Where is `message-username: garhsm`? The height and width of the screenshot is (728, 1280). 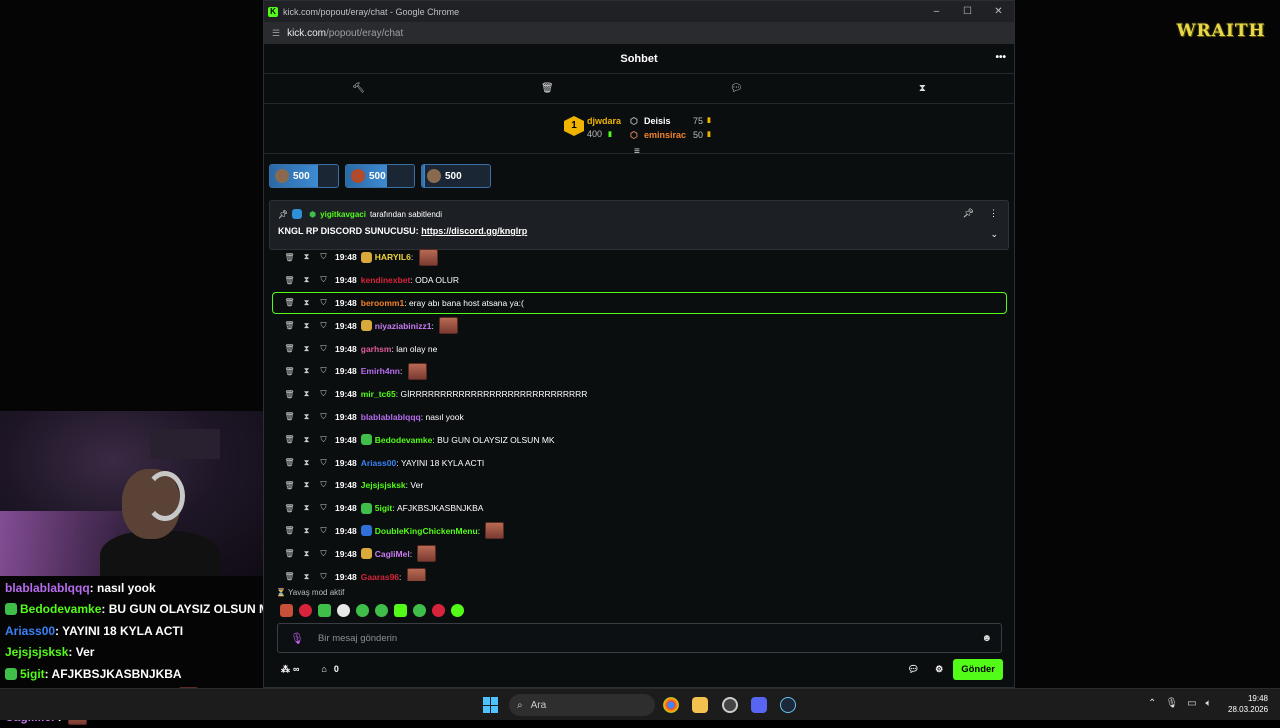 message-username: garhsm is located at coordinates (376, 349).